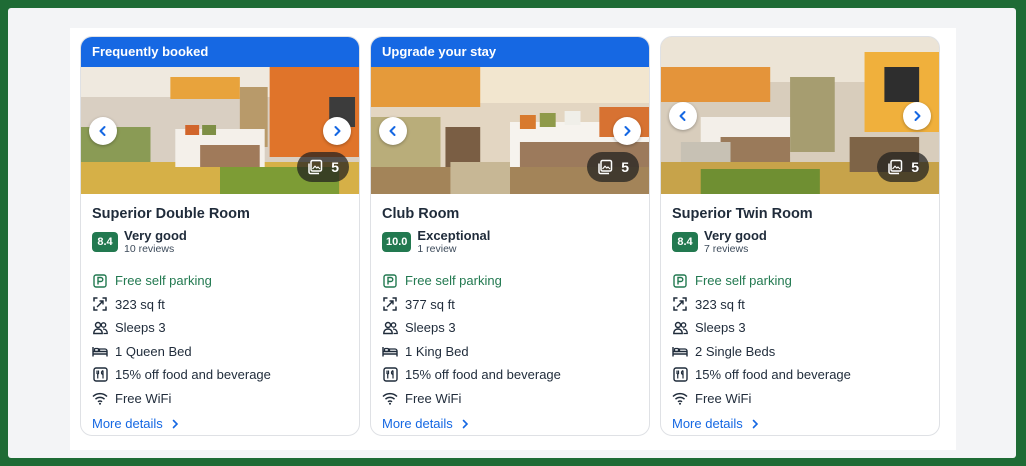  I want to click on rating-score-badge: 10.0, so click(397, 242).